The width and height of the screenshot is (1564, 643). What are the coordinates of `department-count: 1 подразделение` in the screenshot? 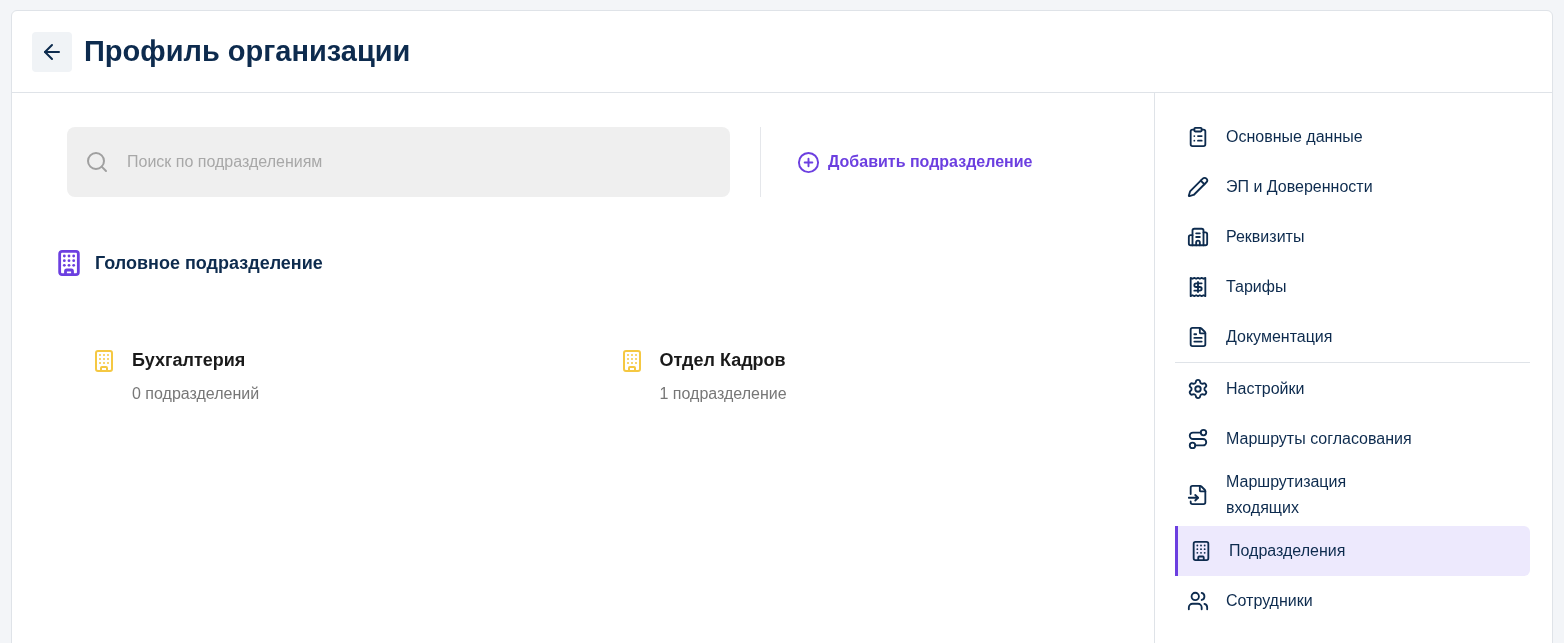 It's located at (723, 394).